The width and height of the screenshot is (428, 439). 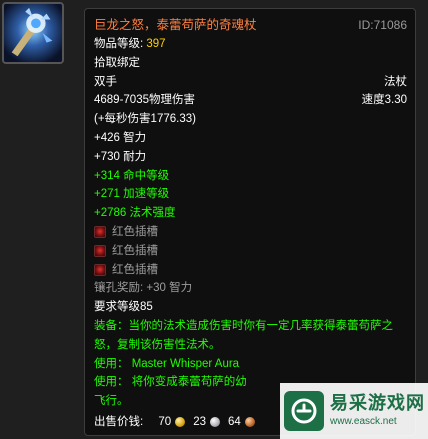 I want to click on sell-copper: 64, so click(x=234, y=421).